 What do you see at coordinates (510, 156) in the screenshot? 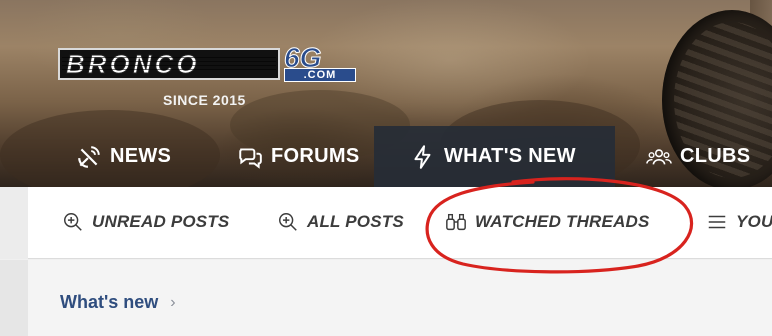
I see `nav-label-whats-new: WHAT'S NEW` at bounding box center [510, 156].